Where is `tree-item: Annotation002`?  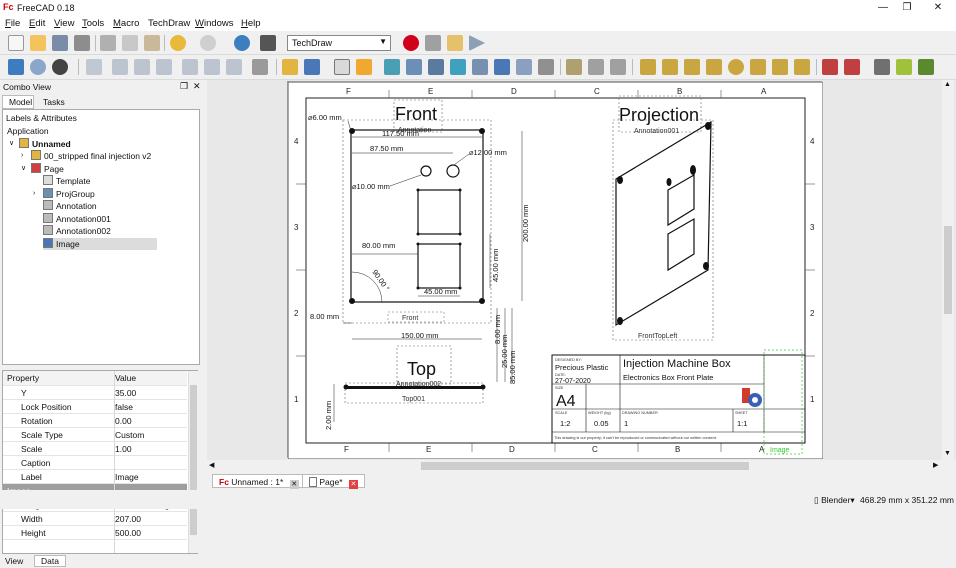 tree-item: Annotation002 is located at coordinates (77, 231).